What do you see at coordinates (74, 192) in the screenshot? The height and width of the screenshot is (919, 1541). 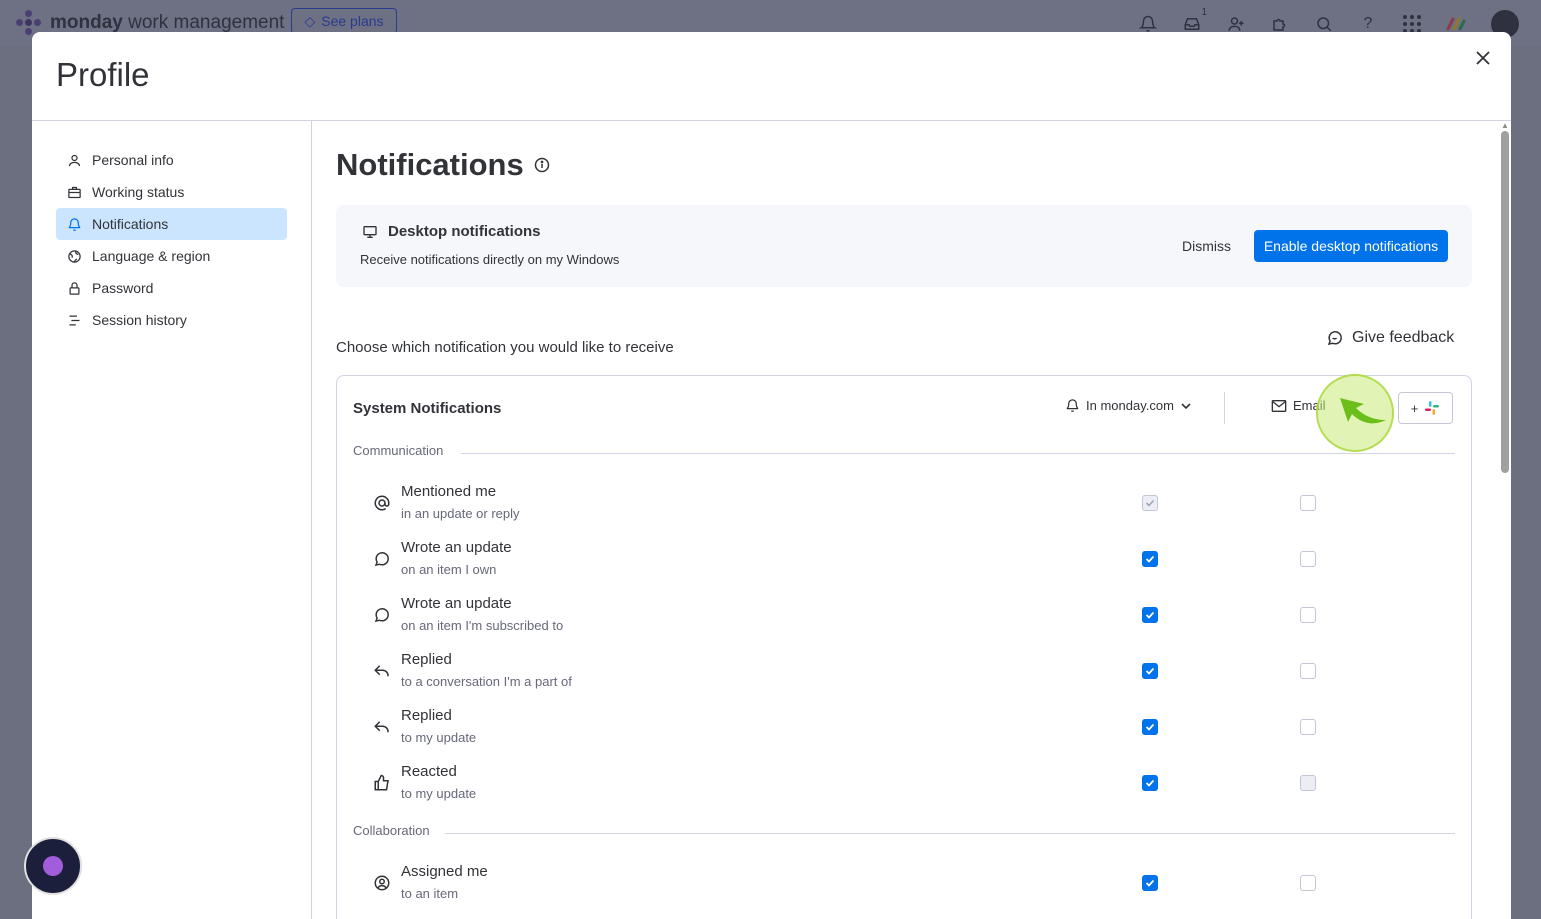 I see `briefcase-icon` at bounding box center [74, 192].